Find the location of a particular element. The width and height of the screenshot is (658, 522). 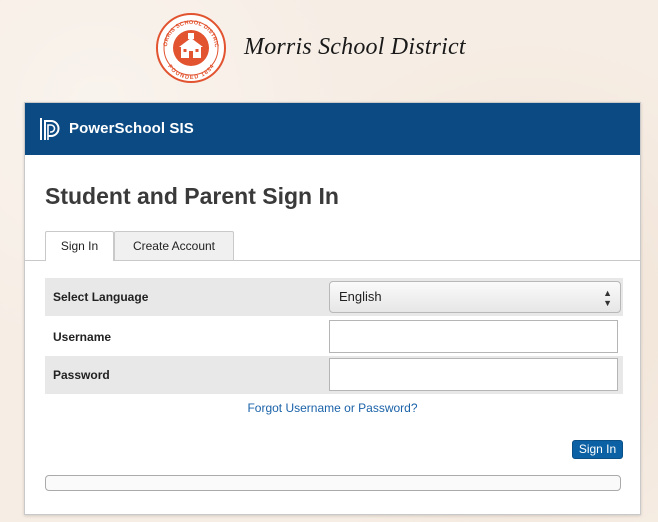

password-row: Password is located at coordinates (334, 375).